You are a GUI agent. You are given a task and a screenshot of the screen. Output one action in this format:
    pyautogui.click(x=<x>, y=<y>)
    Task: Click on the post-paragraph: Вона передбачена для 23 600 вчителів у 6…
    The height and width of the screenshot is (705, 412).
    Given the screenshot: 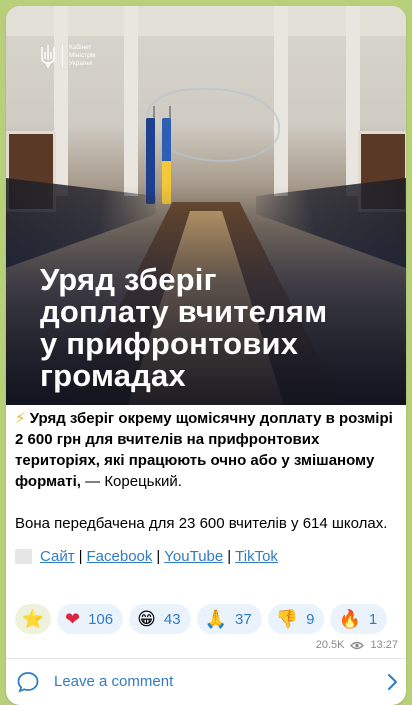 What is the action you would take?
    pyautogui.click(x=201, y=523)
    